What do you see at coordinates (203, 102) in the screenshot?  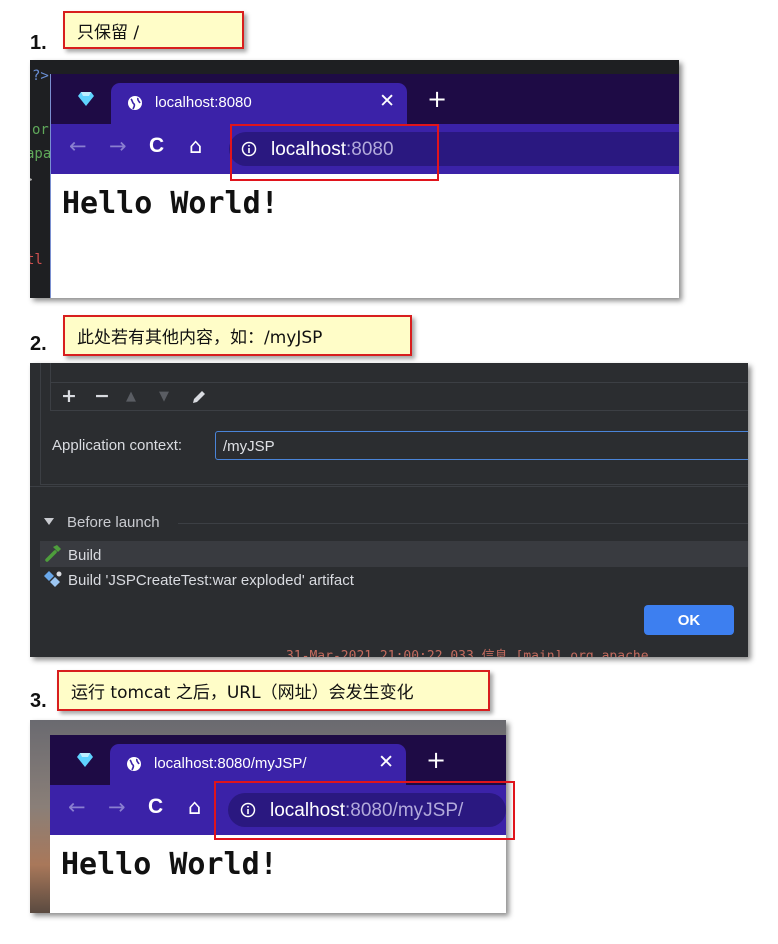 I see `tab-title: localhost:8080` at bounding box center [203, 102].